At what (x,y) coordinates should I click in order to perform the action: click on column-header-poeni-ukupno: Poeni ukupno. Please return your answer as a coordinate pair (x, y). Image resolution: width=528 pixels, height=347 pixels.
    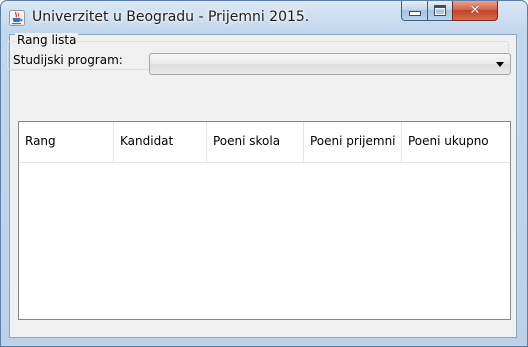
    Looking at the image, I should click on (456, 142).